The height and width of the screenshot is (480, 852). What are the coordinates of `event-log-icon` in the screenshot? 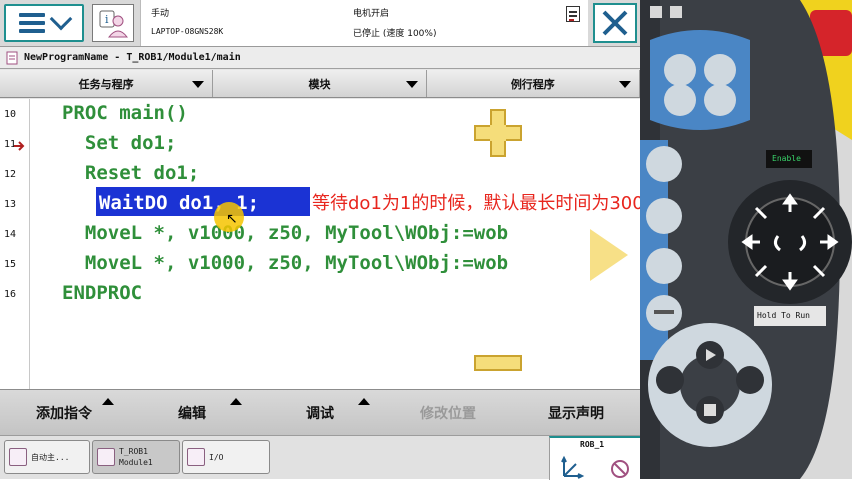 It's located at (573, 14).